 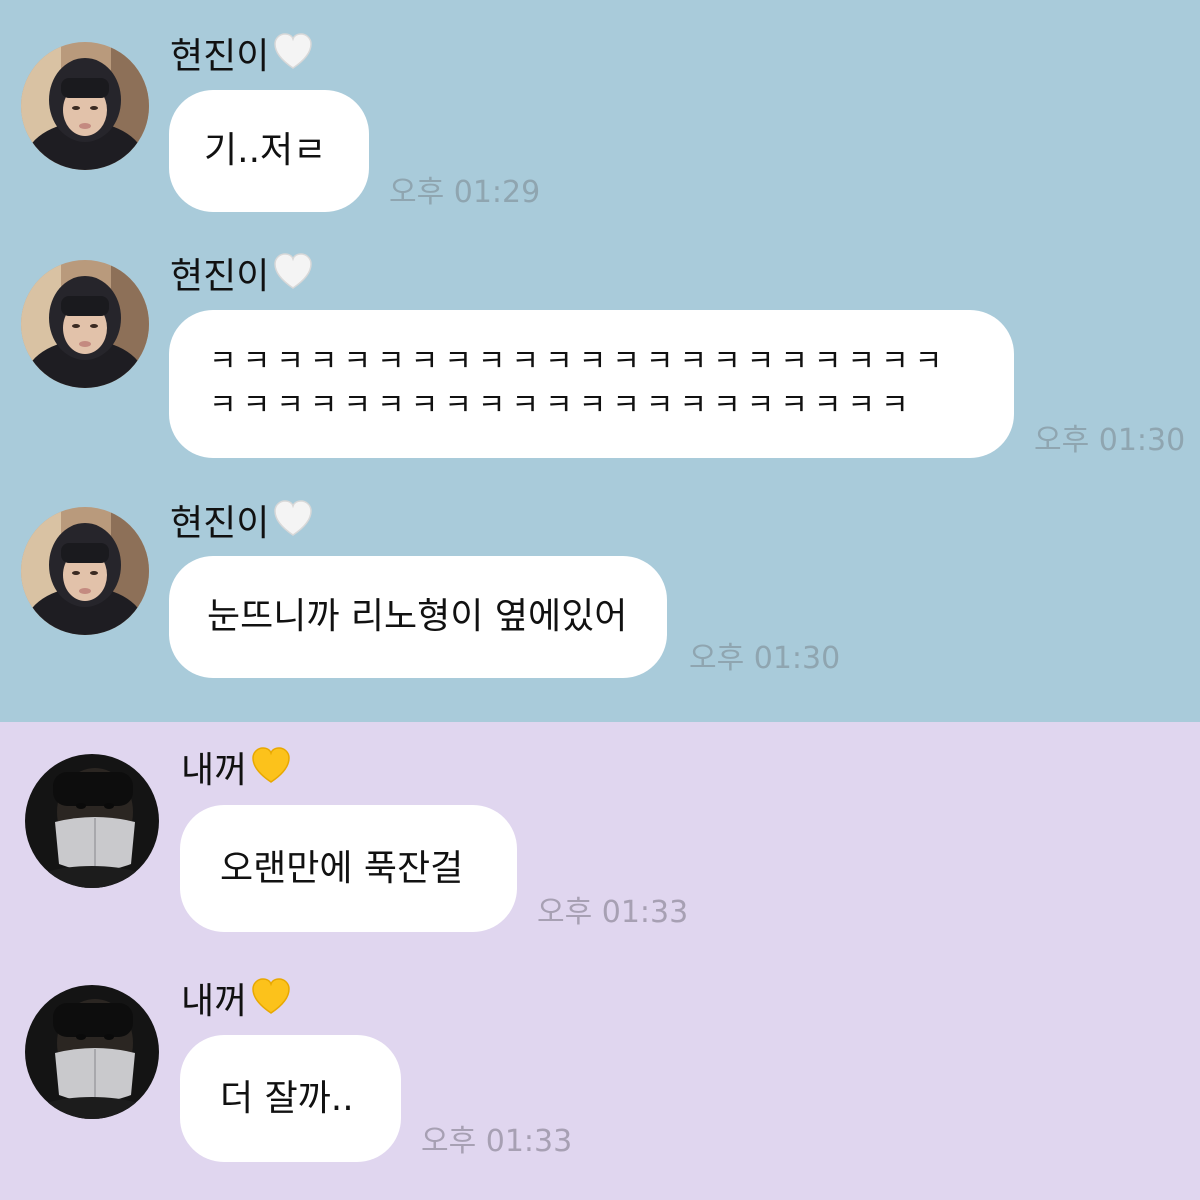 I want to click on message-bubble: 눈뜨니까 리노형이 옆에있어, so click(x=418, y=617).